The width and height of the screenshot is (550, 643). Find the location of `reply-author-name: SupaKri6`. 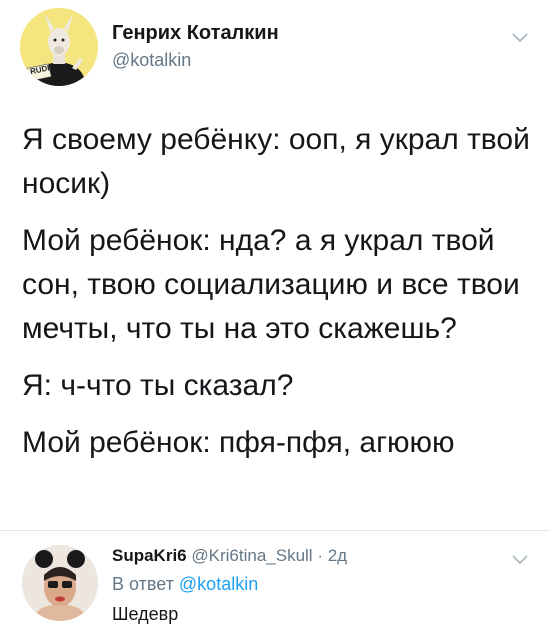

reply-author-name: SupaKri6 is located at coordinates (149, 555).